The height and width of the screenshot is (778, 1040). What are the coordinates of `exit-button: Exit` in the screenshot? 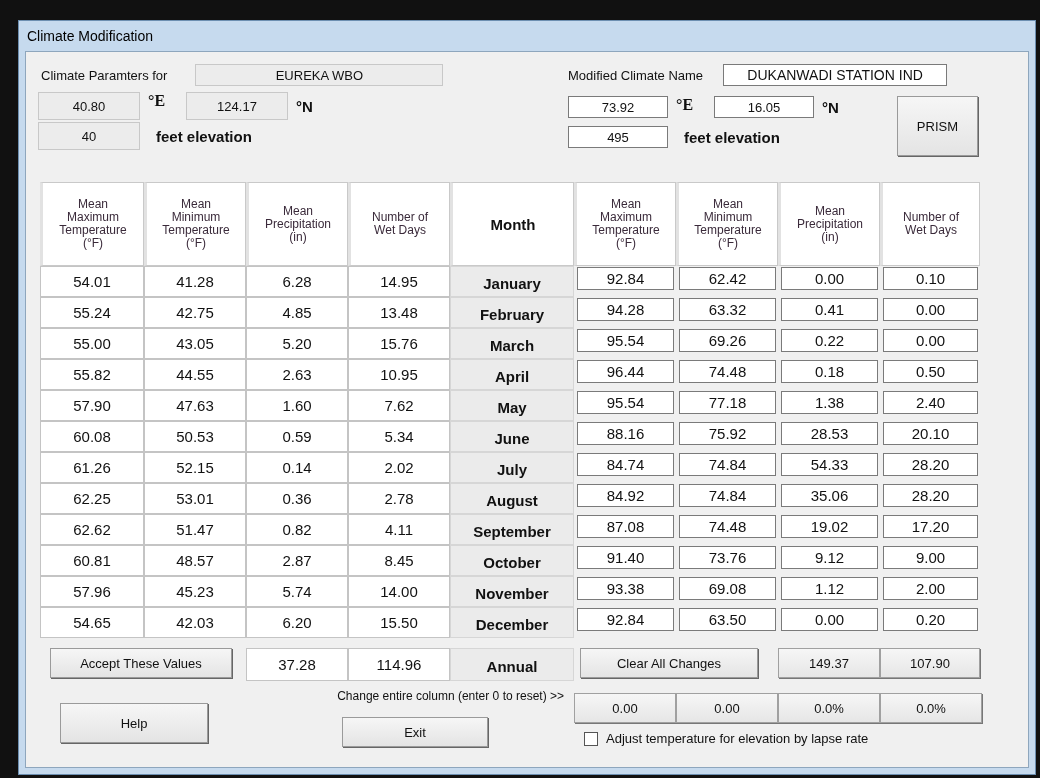 It's located at (415, 732).